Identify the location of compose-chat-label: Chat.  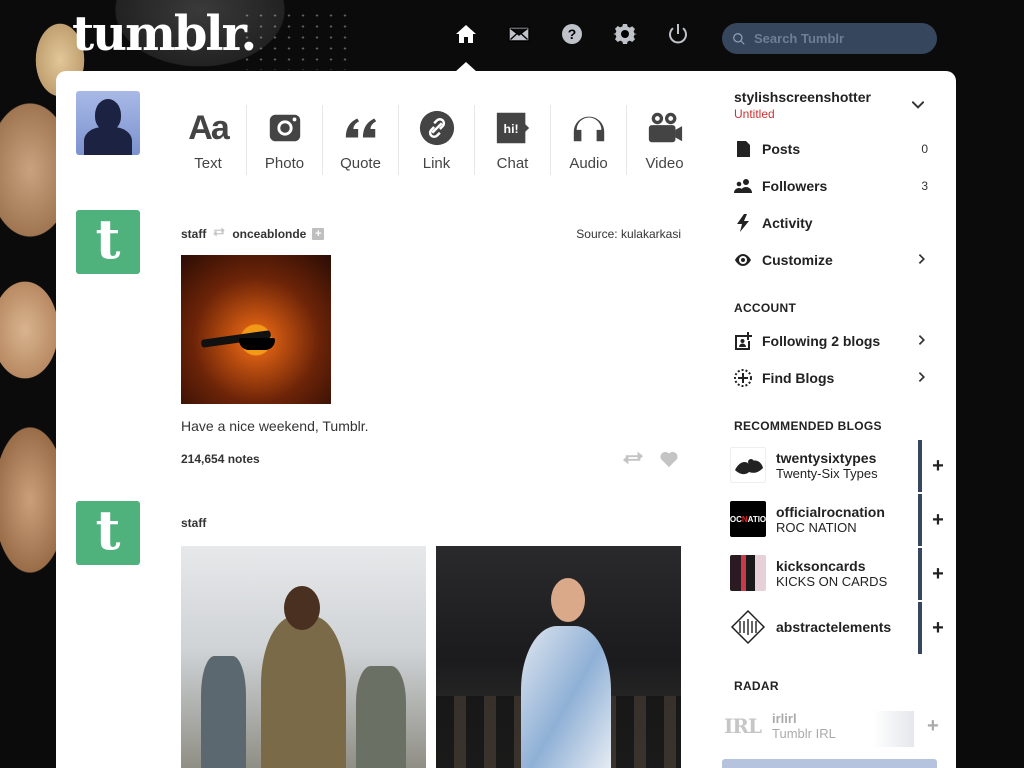
(512, 163).